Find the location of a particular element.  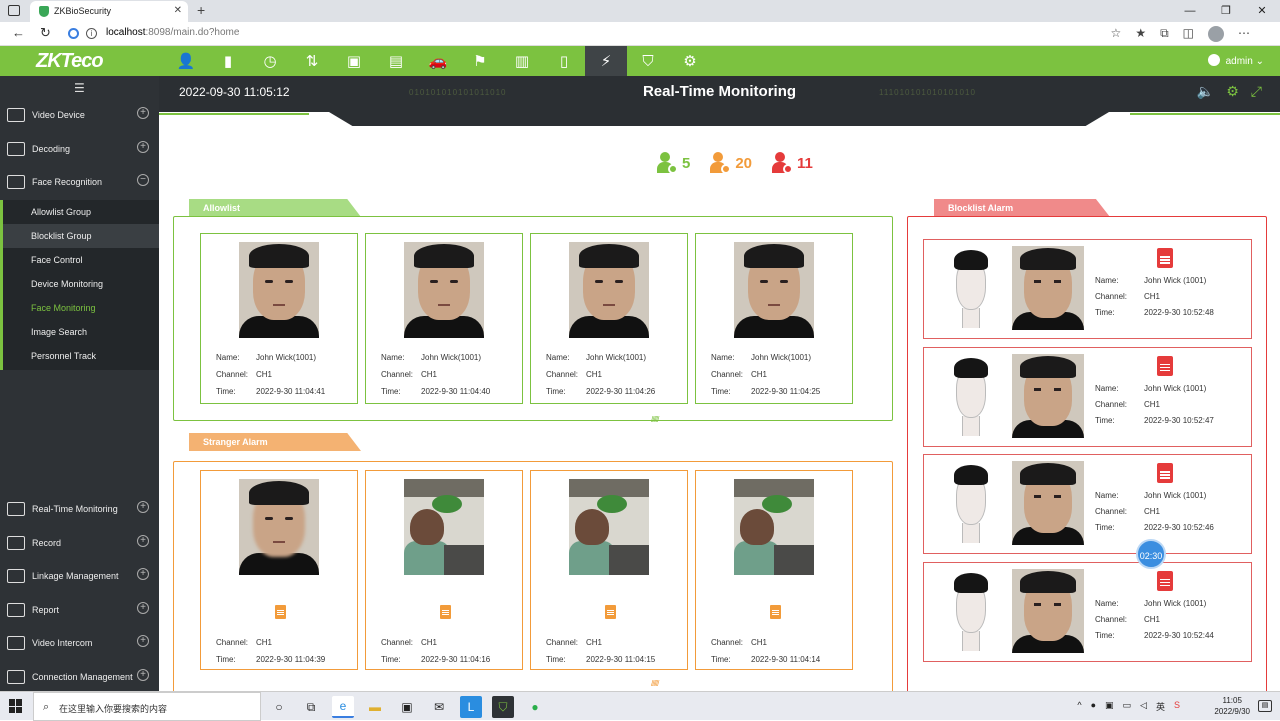

sidebar-item-device-monitoring: Device Monitoring is located at coordinates (81, 284).